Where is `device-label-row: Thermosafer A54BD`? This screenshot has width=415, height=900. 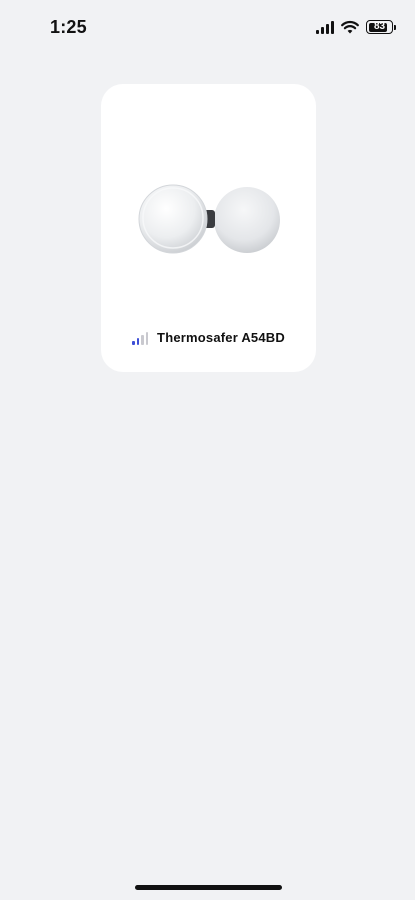
device-label-row: Thermosafer A54BD is located at coordinates (208, 337).